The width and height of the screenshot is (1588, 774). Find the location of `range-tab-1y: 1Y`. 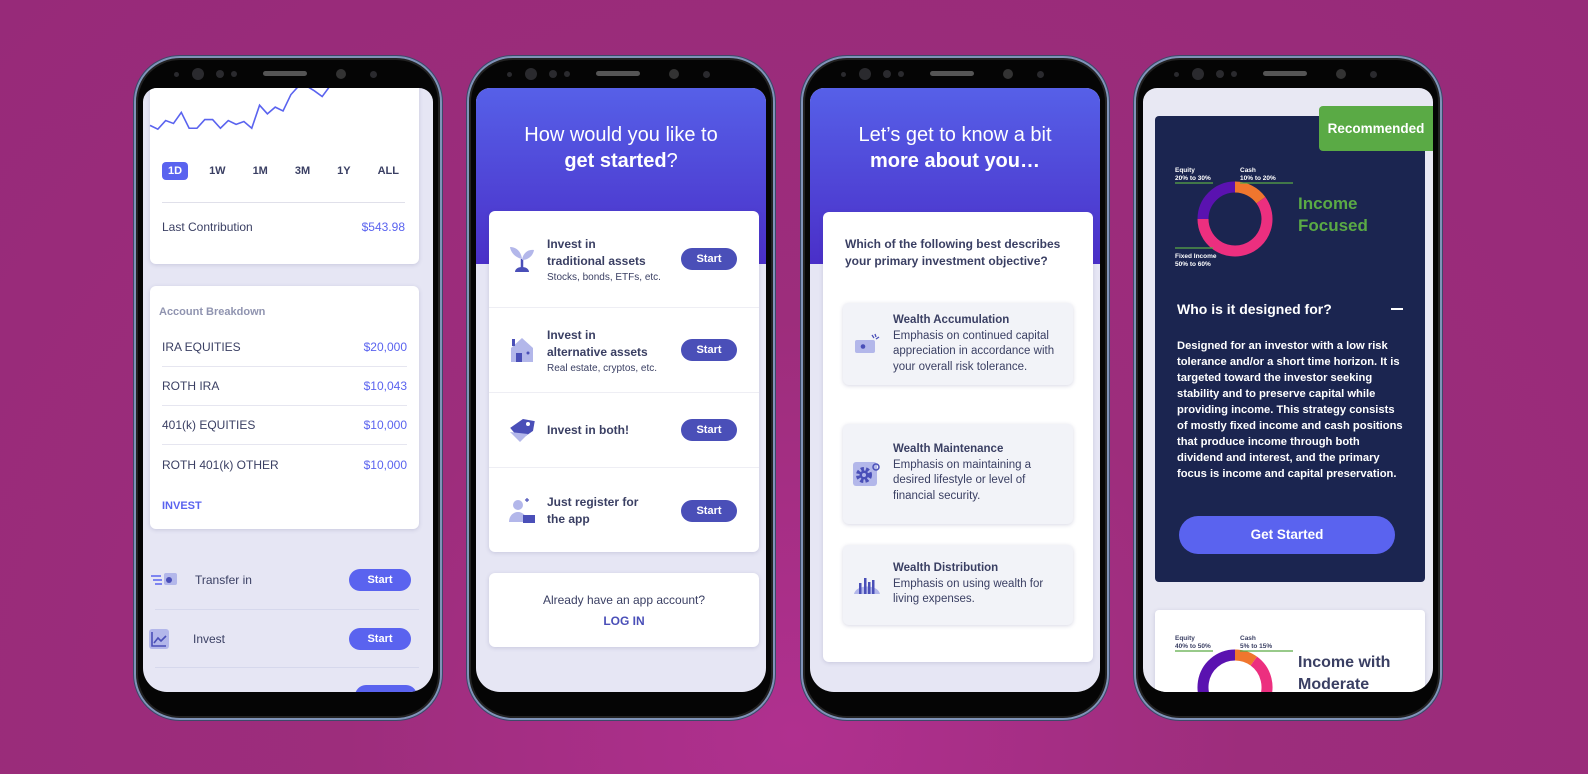

range-tab-1y: 1Y is located at coordinates (343, 171).